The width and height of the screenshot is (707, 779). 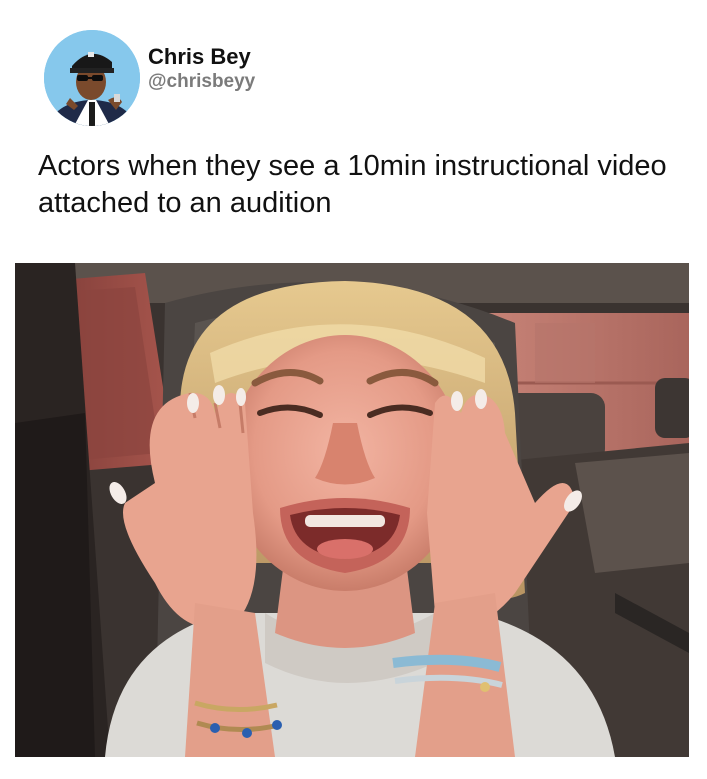 What do you see at coordinates (201, 57) in the screenshot?
I see `author-display-name: Chris Bey` at bounding box center [201, 57].